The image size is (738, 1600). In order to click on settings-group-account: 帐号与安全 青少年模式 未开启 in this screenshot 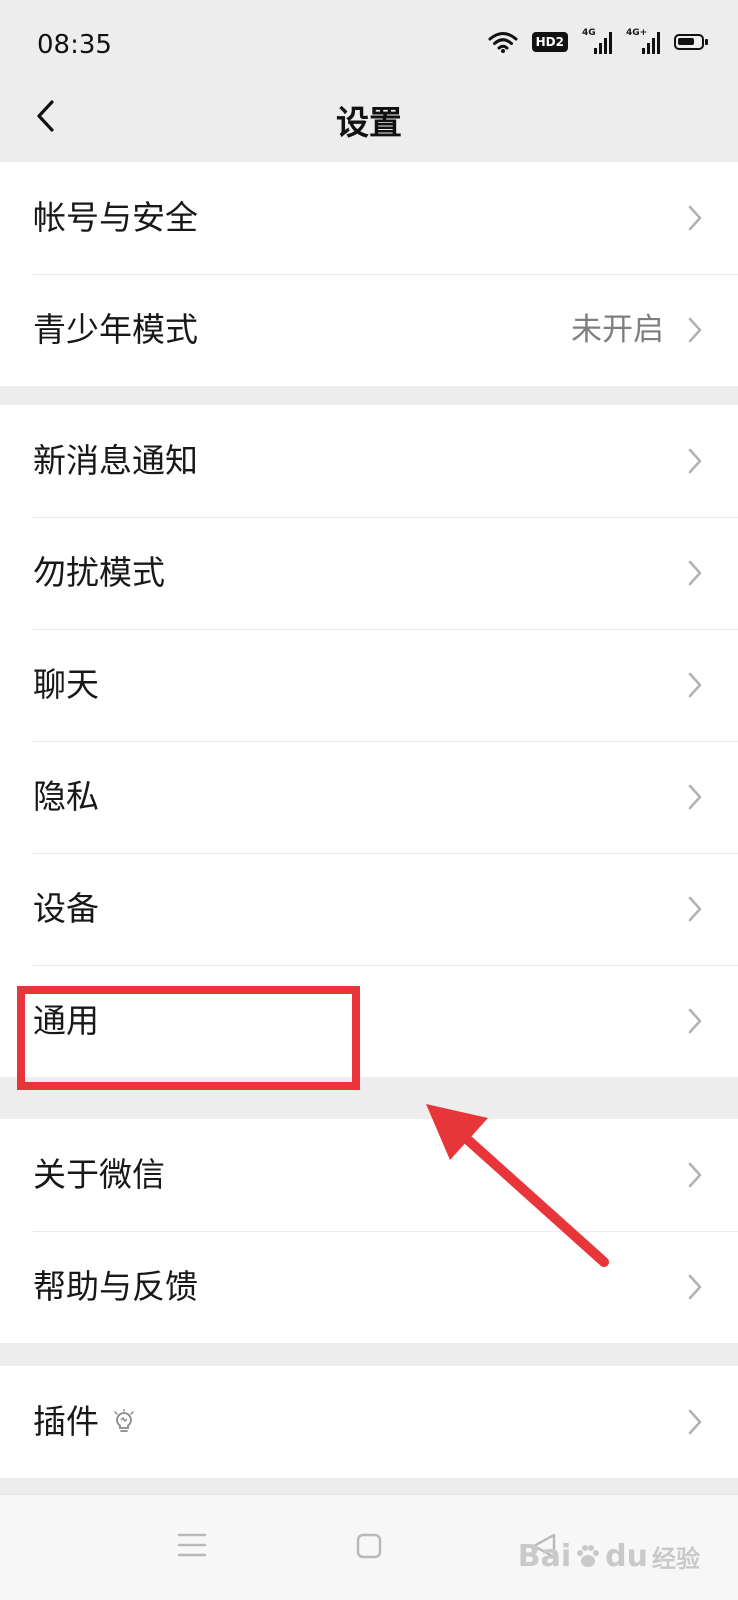, I will do `click(369, 274)`.